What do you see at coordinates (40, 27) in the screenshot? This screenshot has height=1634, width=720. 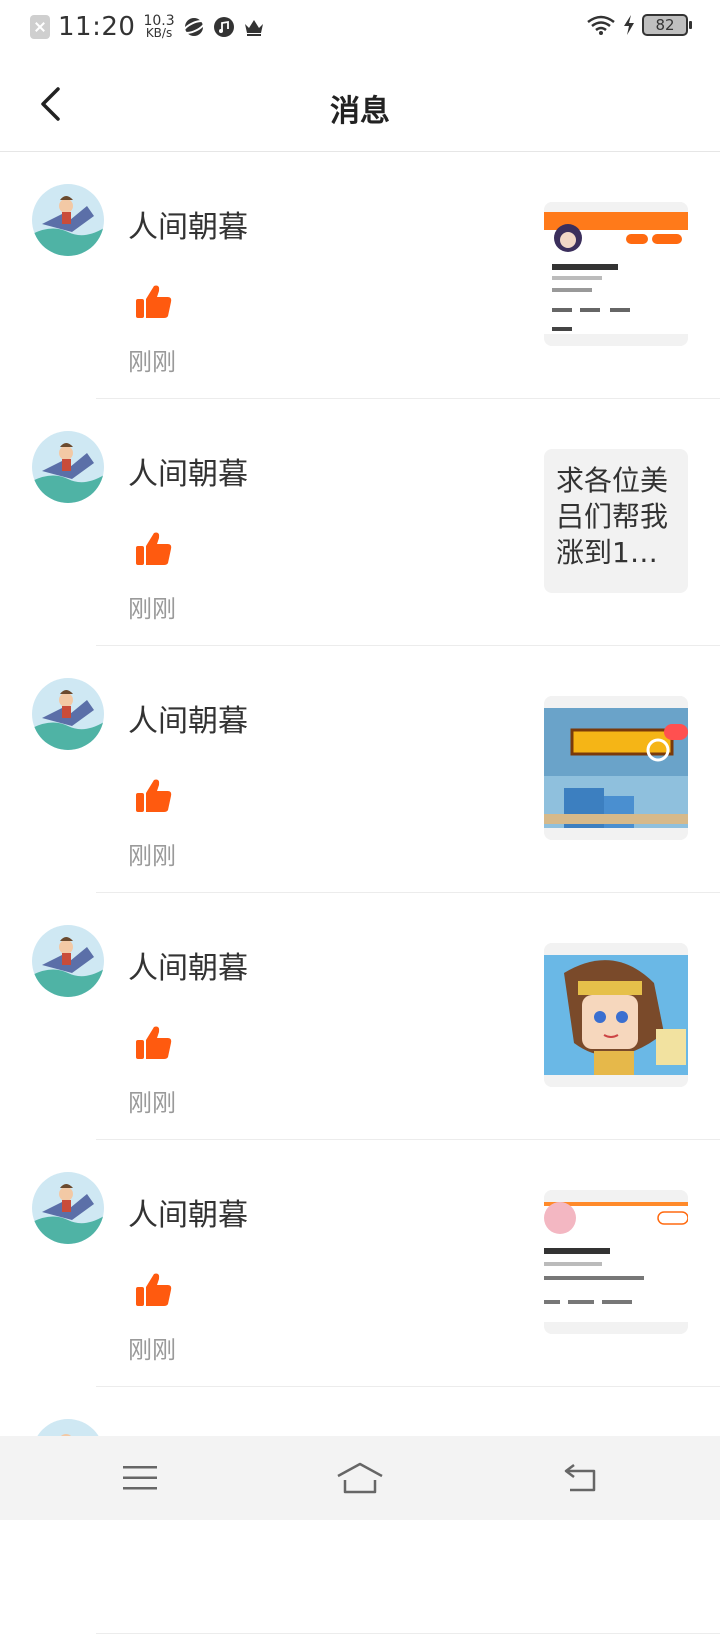 I see `notification-x-icon` at bounding box center [40, 27].